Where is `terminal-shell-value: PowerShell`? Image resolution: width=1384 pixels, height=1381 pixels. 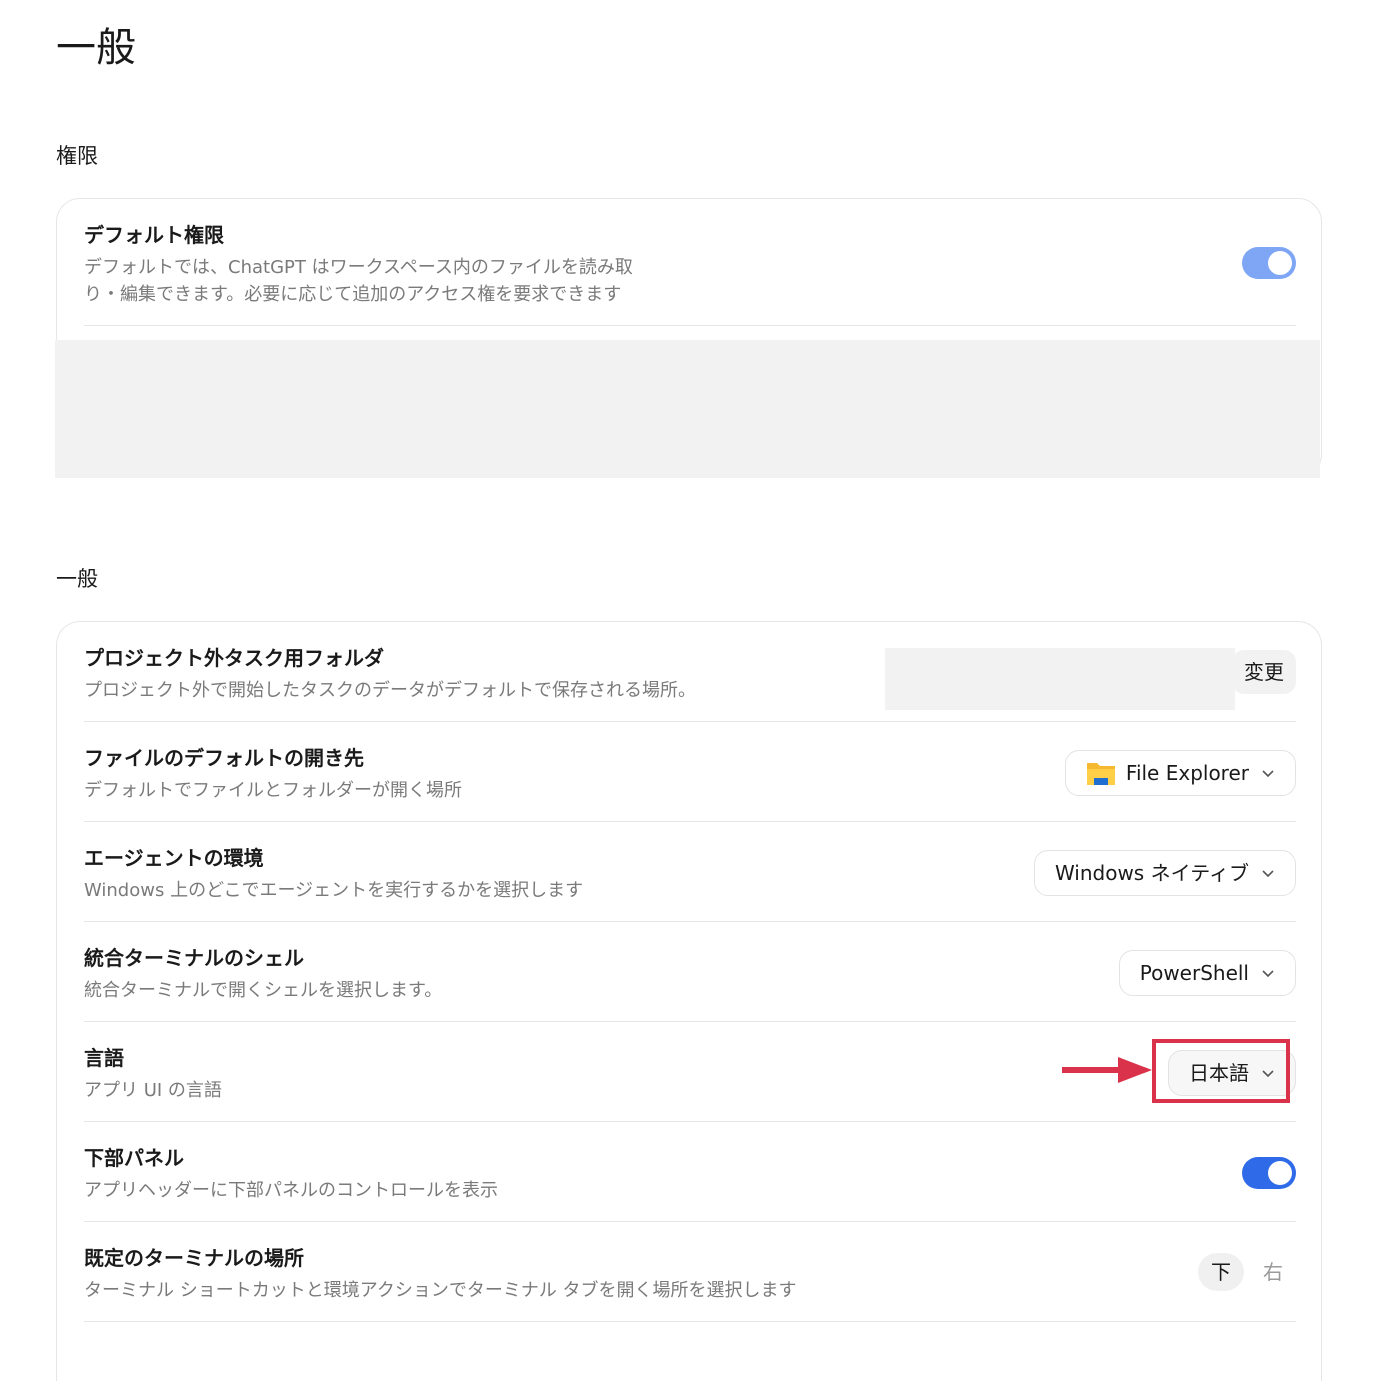
terminal-shell-value: PowerShell is located at coordinates (1194, 973).